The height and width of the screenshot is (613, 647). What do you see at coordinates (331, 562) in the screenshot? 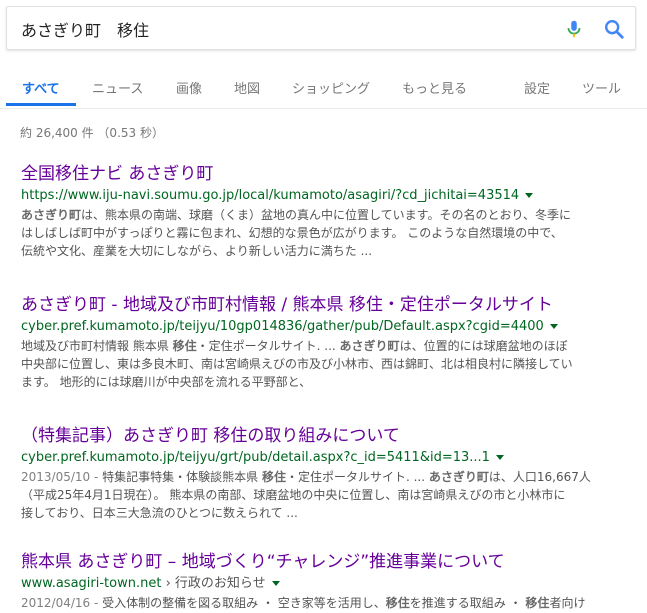
I see `result-title-link: 熊本県 あさぎり町 – 地域づくり“チャレンジ”推進事業について` at bounding box center [331, 562].